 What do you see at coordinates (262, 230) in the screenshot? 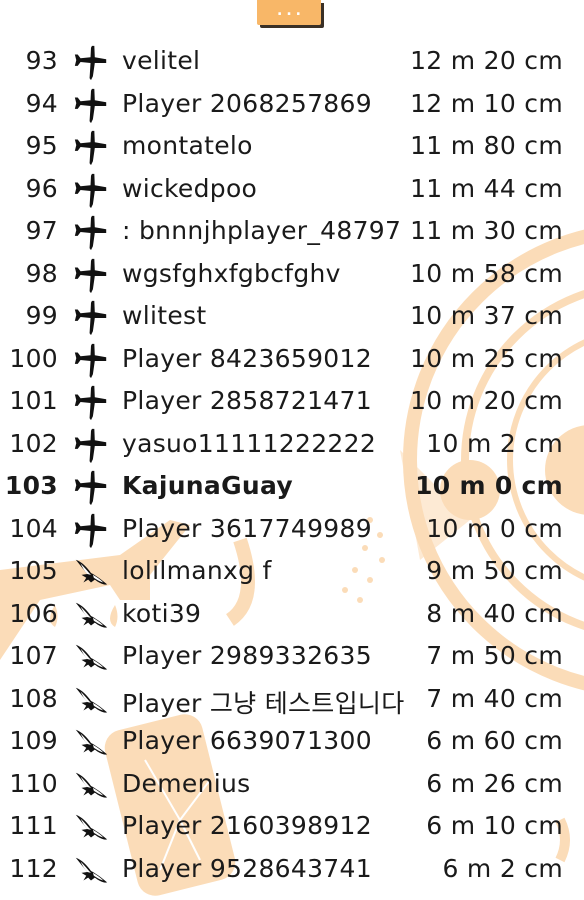
I see `player-name: : bnnnjhplayer_48797` at bounding box center [262, 230].